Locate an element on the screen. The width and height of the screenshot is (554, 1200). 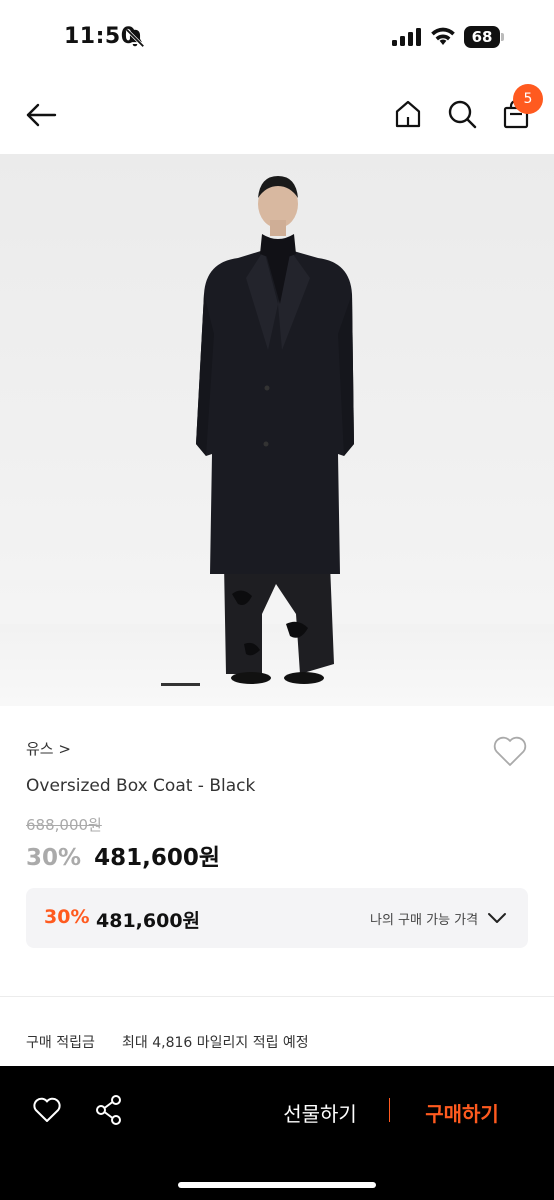
discount-rate: 30% is located at coordinates (54, 858).